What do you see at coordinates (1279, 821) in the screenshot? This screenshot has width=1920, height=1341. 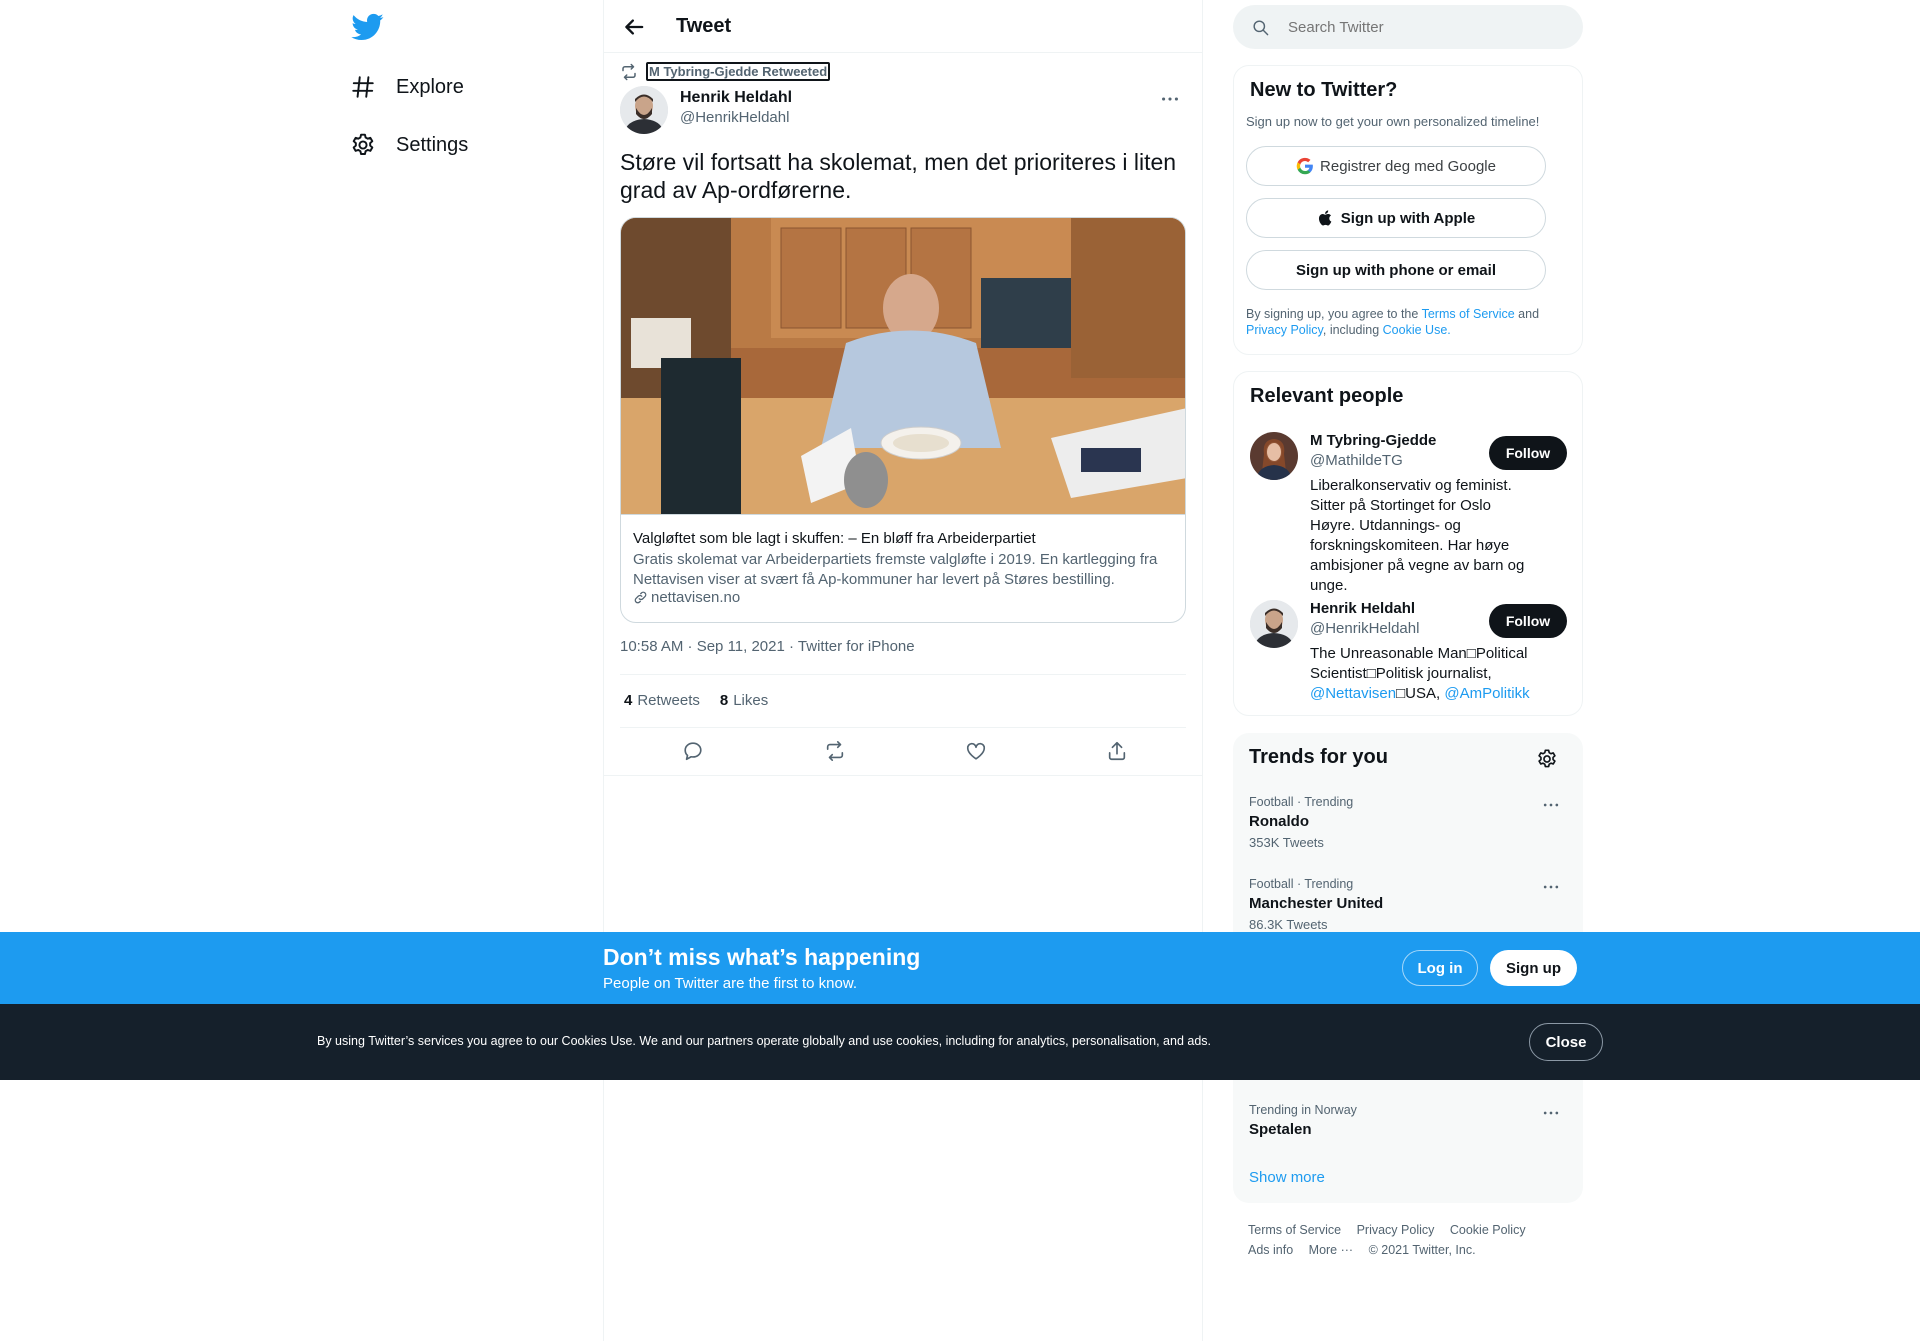 I see `trend-item: Ronaldo` at bounding box center [1279, 821].